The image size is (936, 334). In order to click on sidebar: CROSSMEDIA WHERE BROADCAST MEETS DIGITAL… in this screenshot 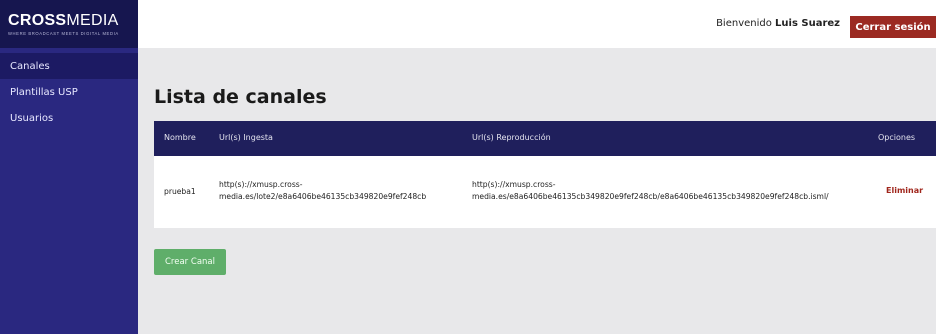, I will do `click(69, 167)`.